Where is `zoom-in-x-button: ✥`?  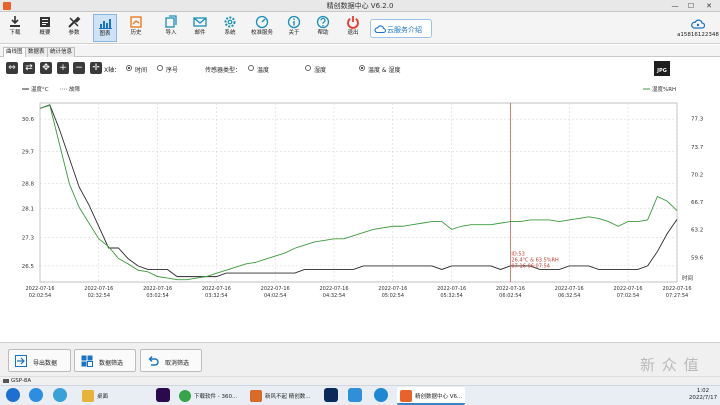
zoom-in-x-button: ✥ is located at coordinates (46, 68).